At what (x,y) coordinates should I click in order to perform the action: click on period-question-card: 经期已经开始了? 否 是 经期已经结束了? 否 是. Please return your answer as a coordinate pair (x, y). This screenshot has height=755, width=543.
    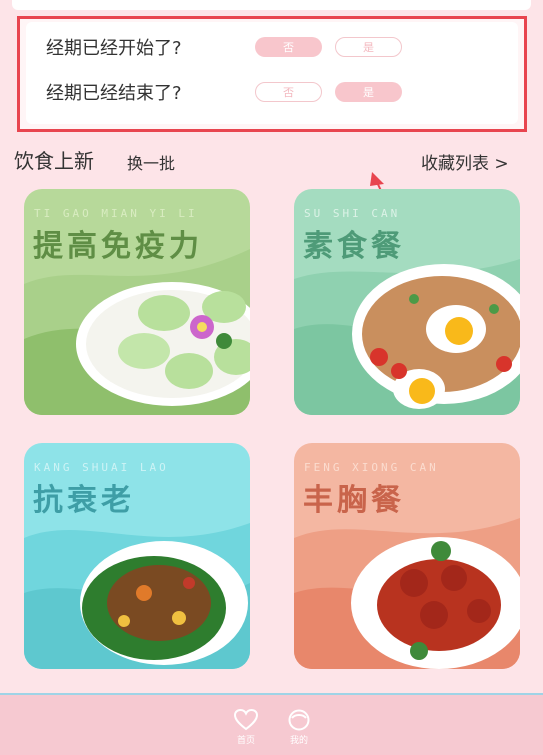
    Looking at the image, I should click on (272, 74).